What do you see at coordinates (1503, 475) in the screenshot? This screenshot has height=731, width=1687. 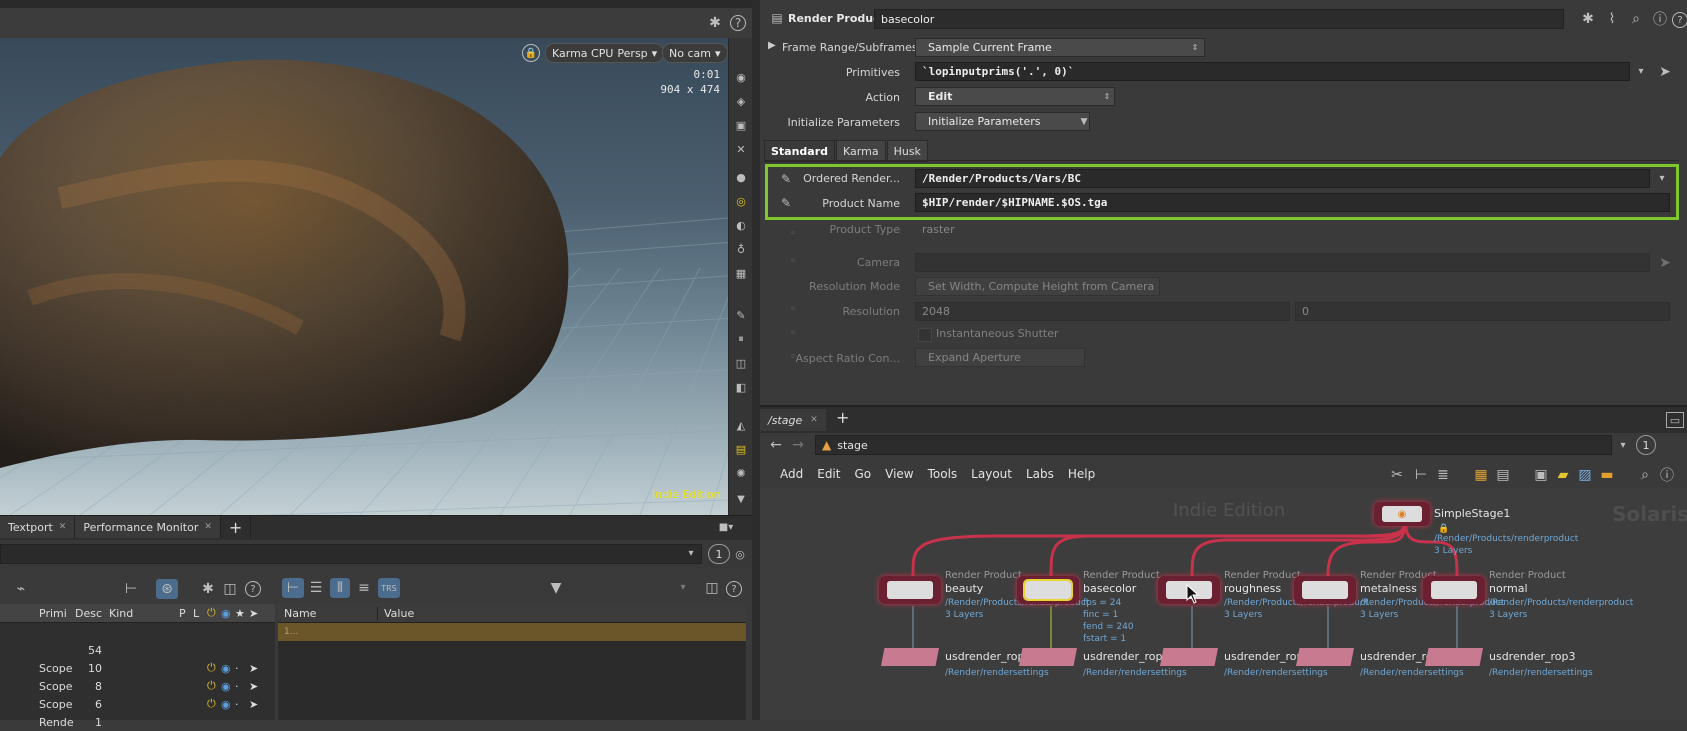 I see `table-icon: ▤` at bounding box center [1503, 475].